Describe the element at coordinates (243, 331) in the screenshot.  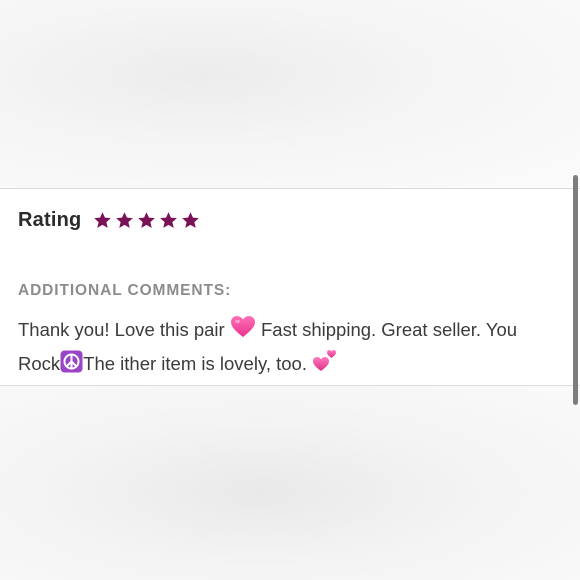
I see `pink-heart-icon` at that location.